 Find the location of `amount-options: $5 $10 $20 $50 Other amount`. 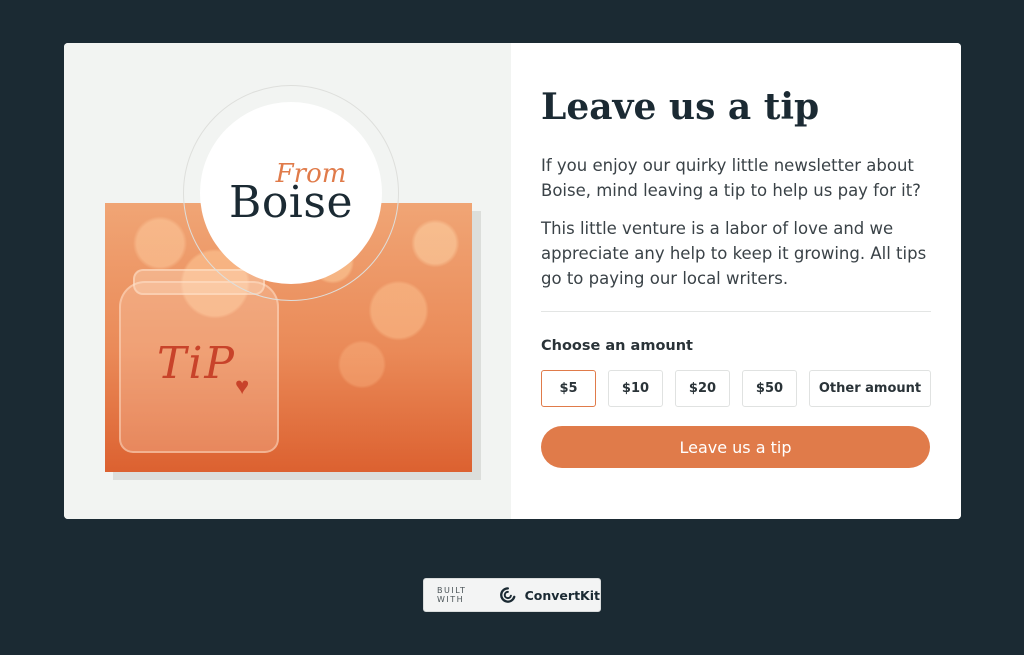

amount-options: $5 $10 $20 $50 Other amount is located at coordinates (736, 388).